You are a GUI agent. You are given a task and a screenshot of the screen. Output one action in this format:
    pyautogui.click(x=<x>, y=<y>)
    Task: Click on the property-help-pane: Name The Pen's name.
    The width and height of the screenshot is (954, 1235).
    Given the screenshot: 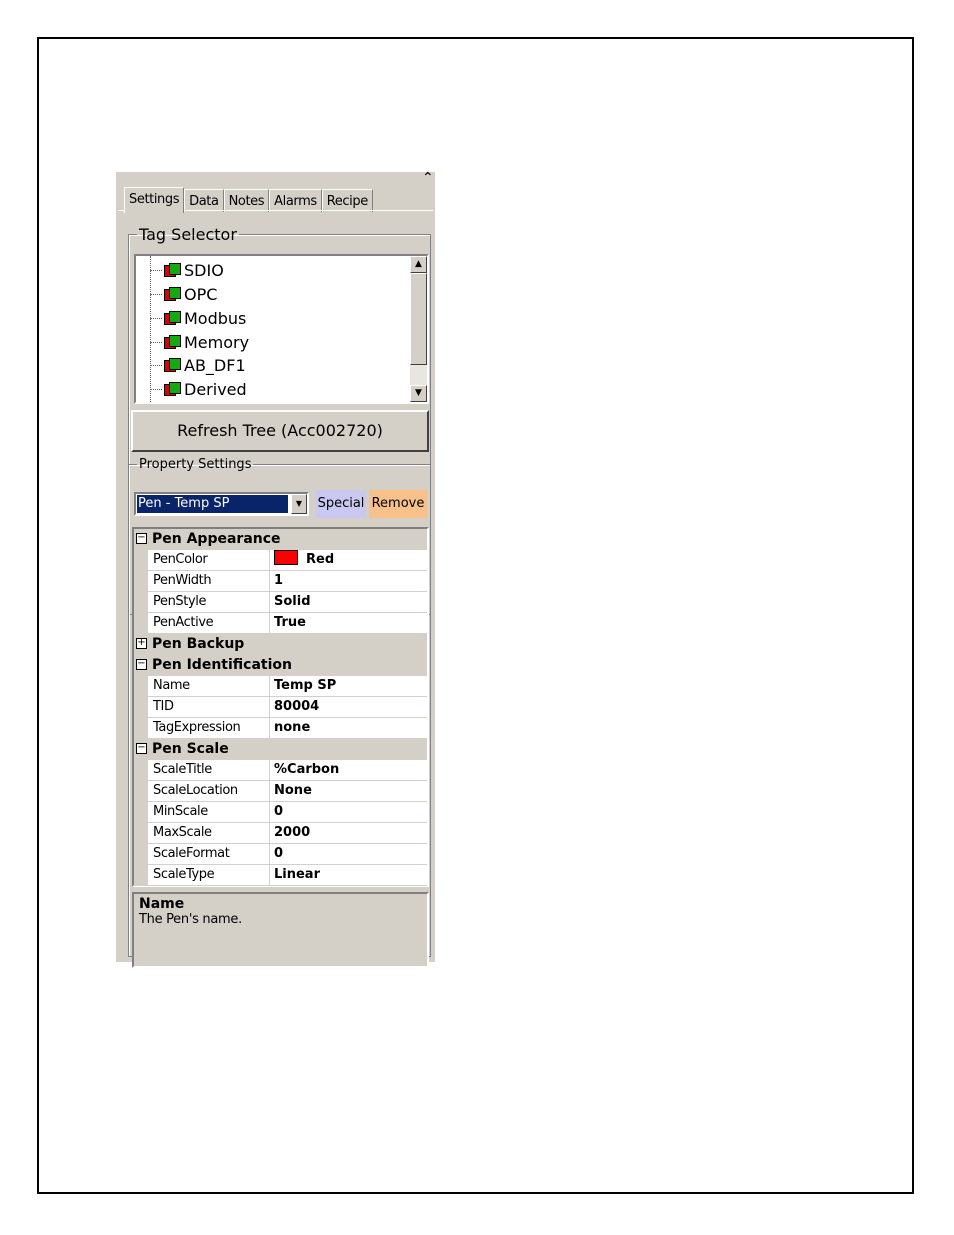 What is the action you would take?
    pyautogui.click(x=280, y=930)
    